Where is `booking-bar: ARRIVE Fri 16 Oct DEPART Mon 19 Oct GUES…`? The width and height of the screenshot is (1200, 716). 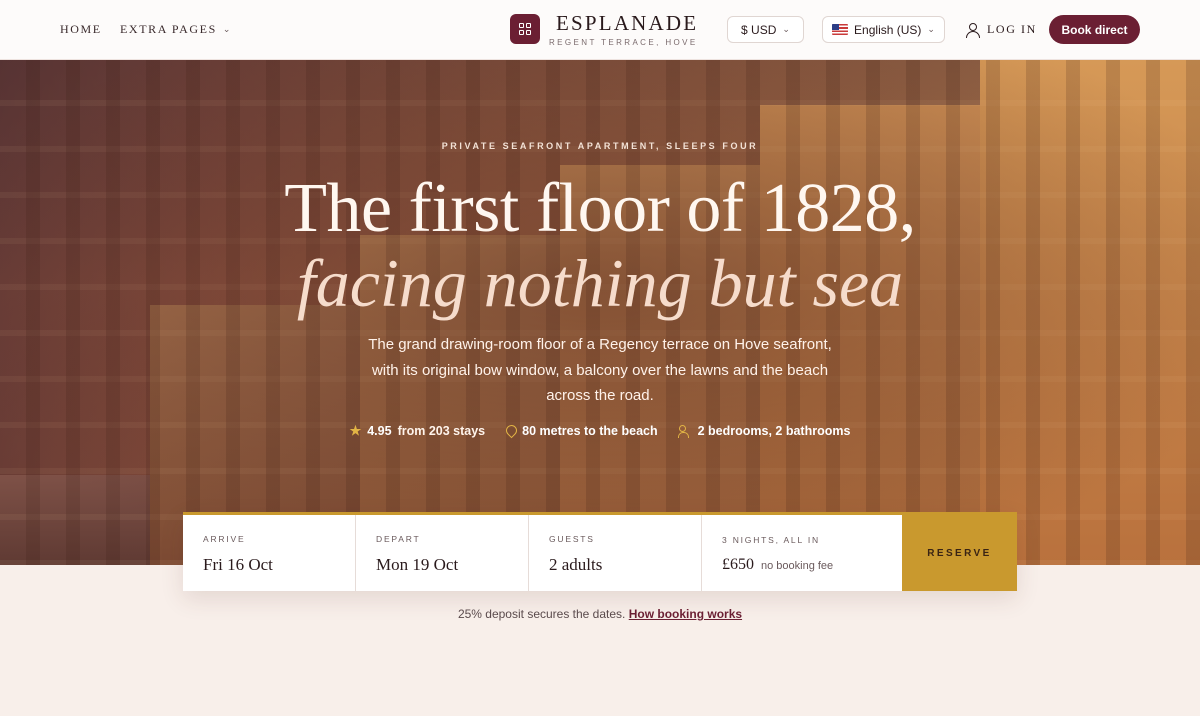 booking-bar: ARRIVE Fri 16 Oct DEPART Mon 19 Oct GUES… is located at coordinates (600, 551).